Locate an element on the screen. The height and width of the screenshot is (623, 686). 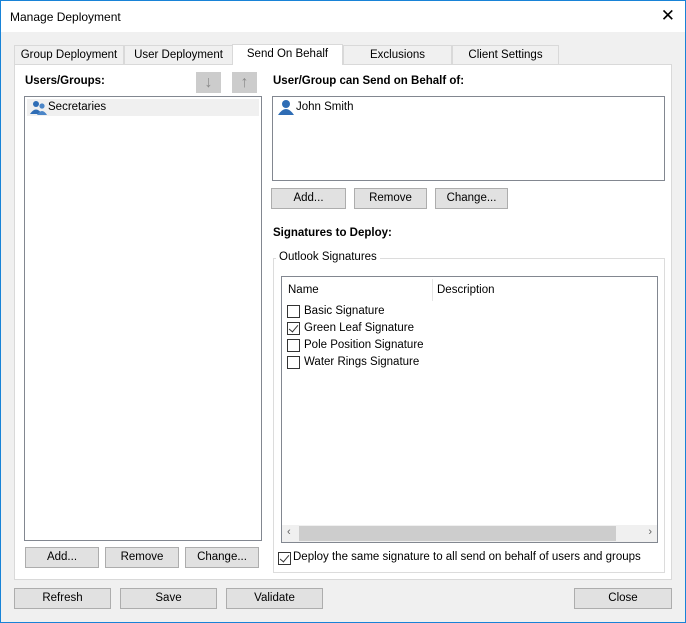
window-title: Manage Deployment is located at coordinates (65, 17).